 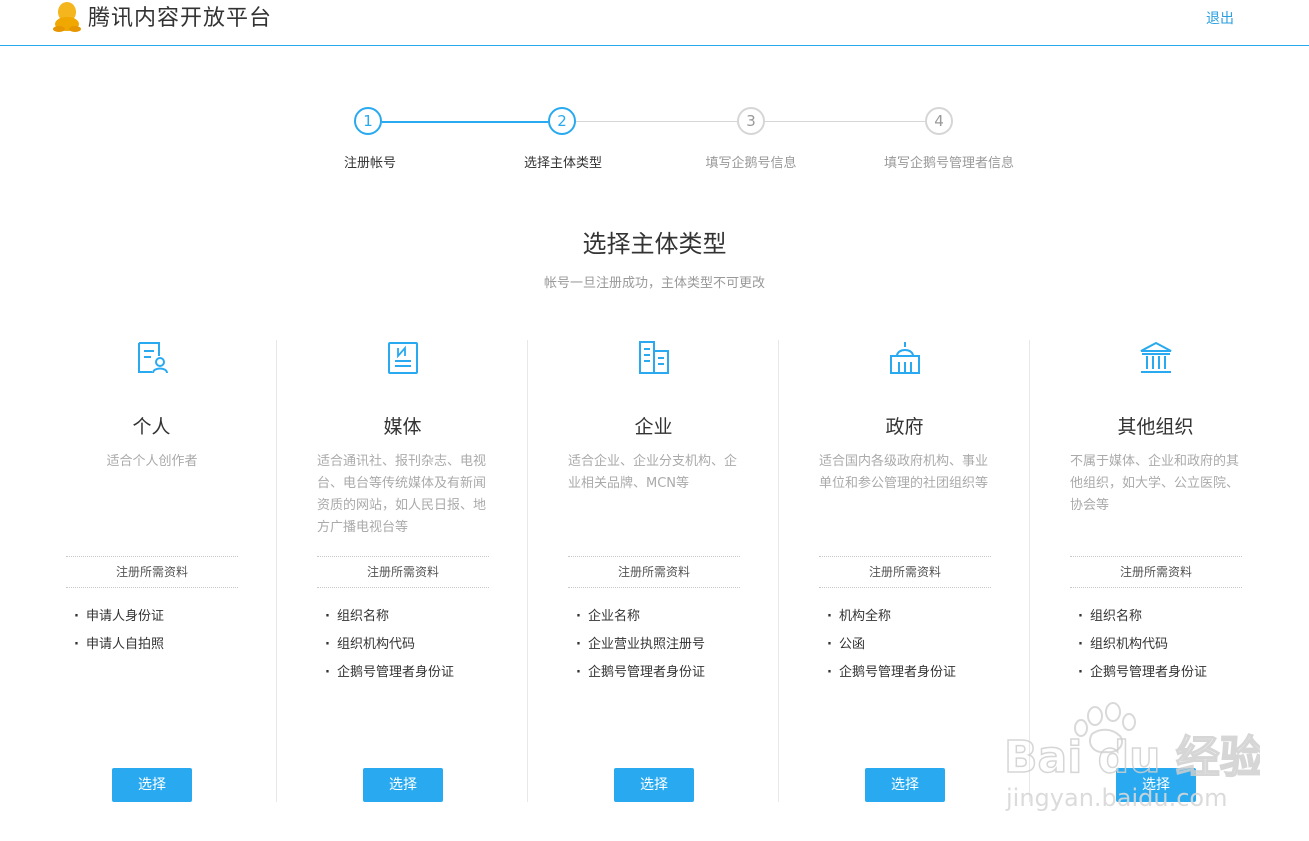 I want to click on card-title: 企业, so click(x=653, y=427).